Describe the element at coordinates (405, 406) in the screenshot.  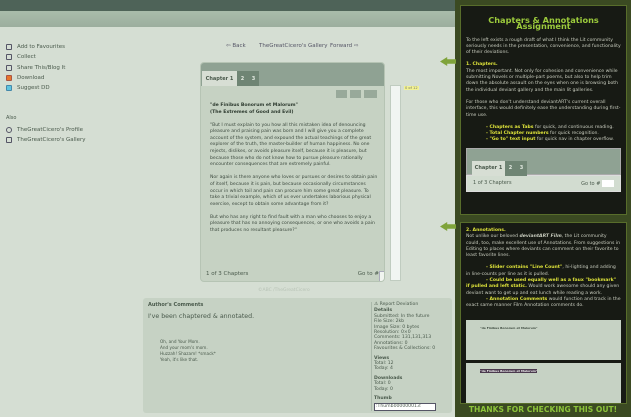
I see `thumb-code-input: :Thumb000000013:` at that location.